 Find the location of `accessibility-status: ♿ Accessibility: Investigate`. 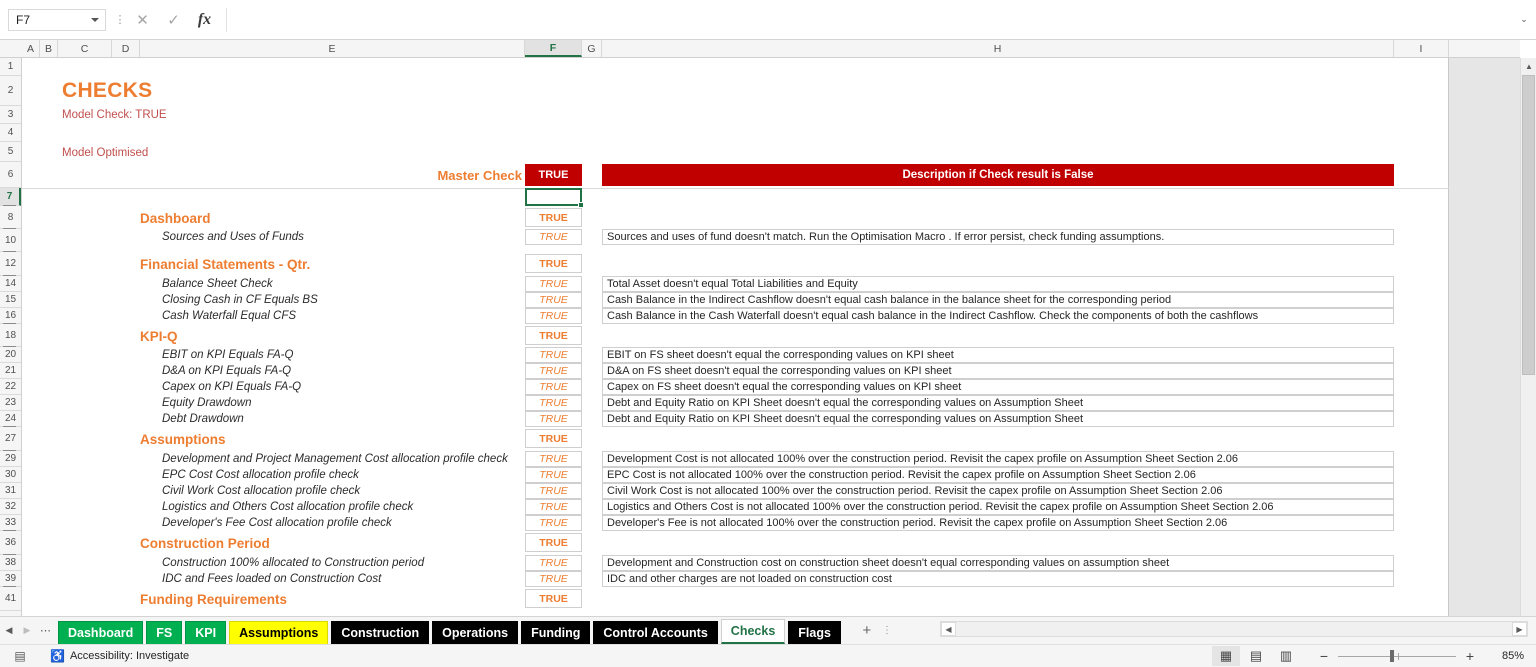

accessibility-status: ♿ Accessibility: Investigate is located at coordinates (119, 656).